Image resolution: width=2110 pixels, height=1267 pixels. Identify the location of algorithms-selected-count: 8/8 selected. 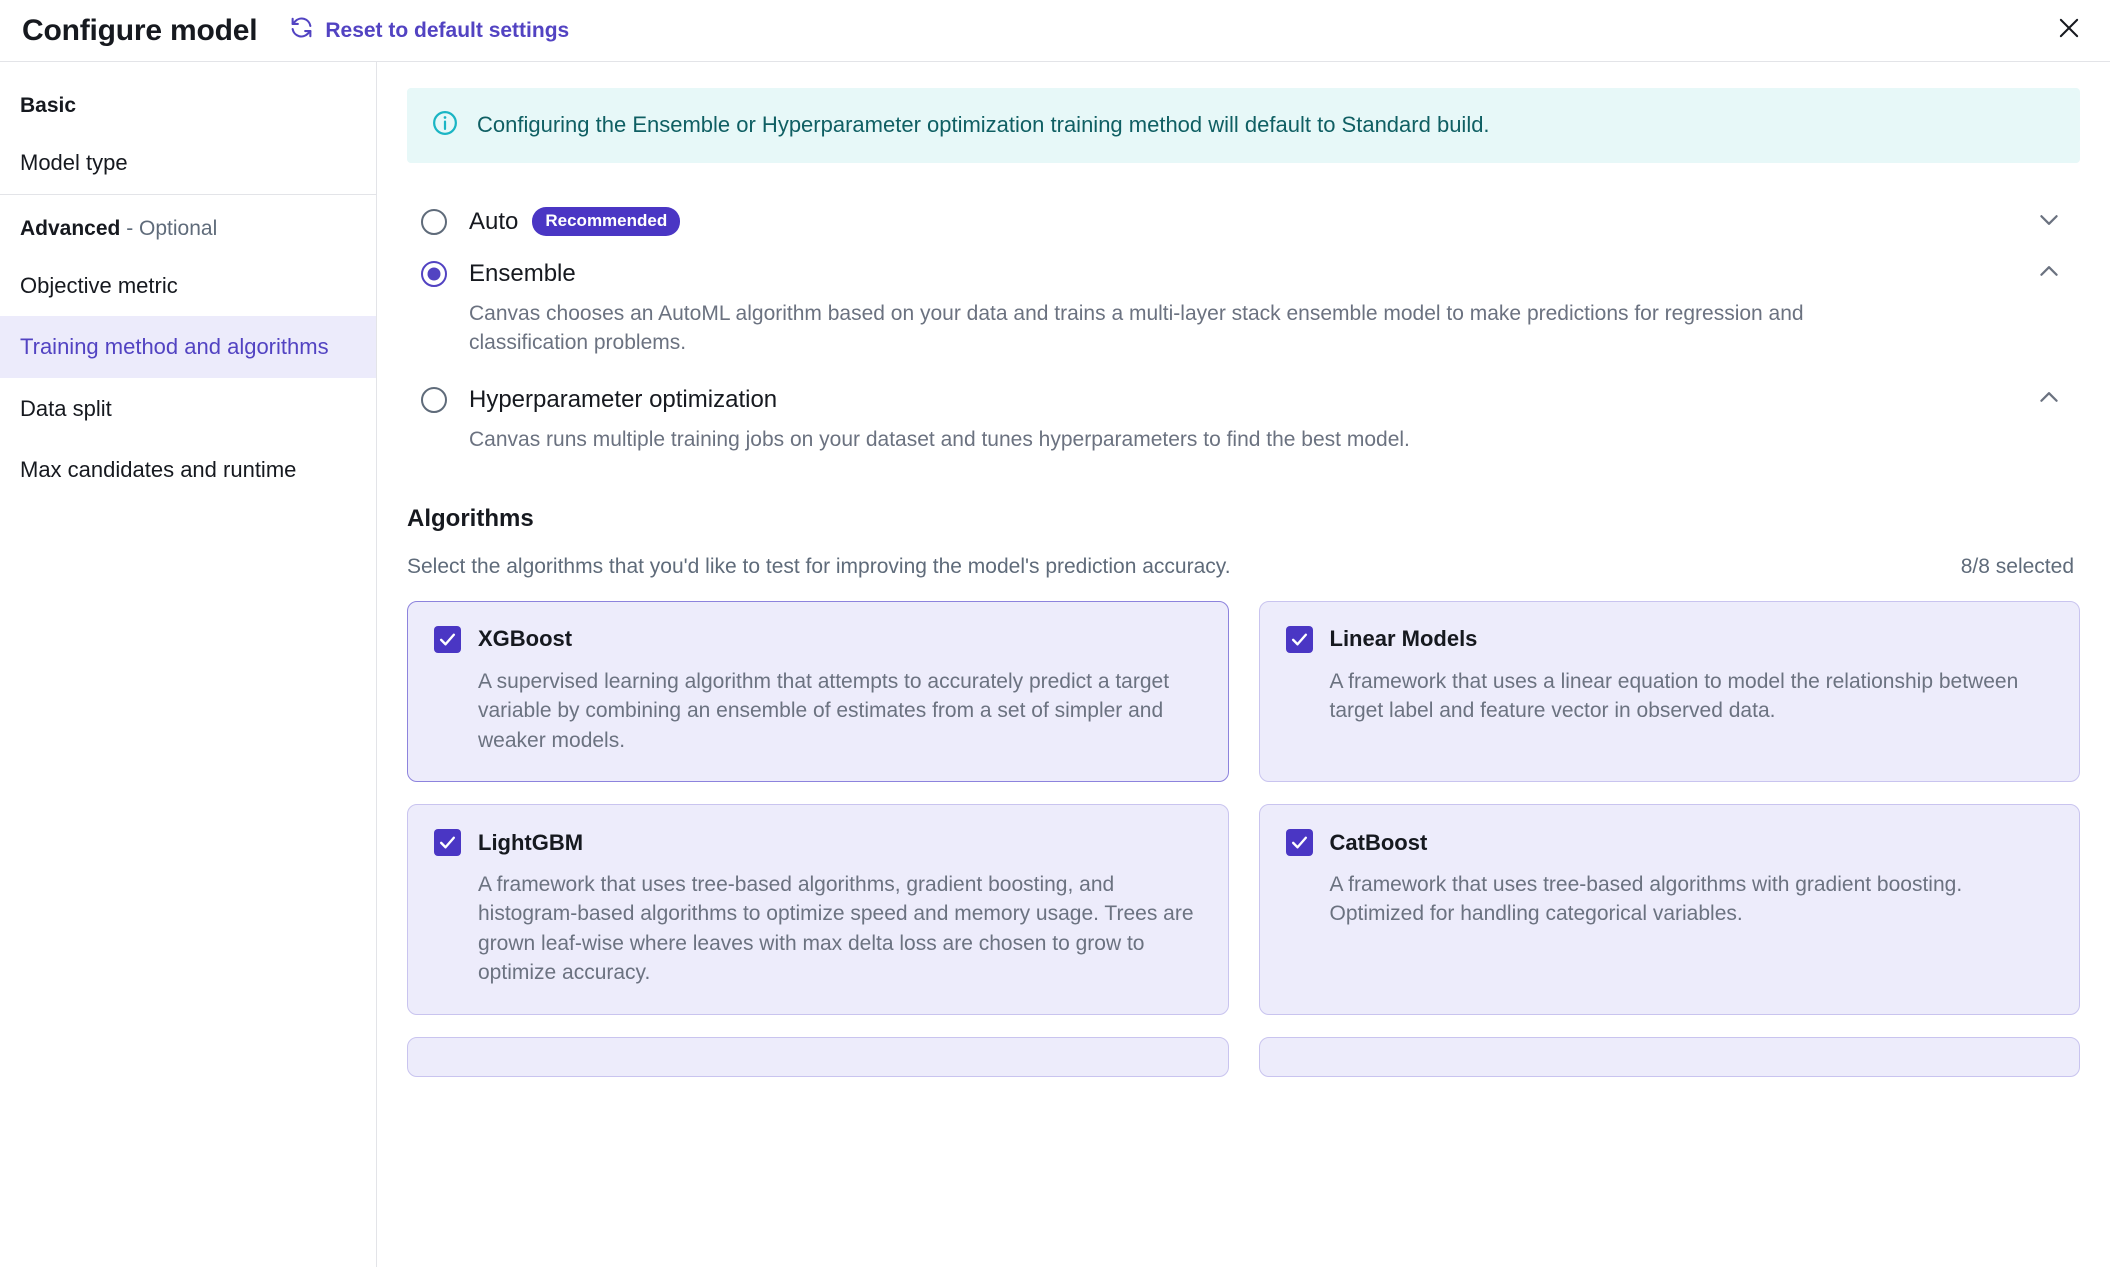
(2017, 566).